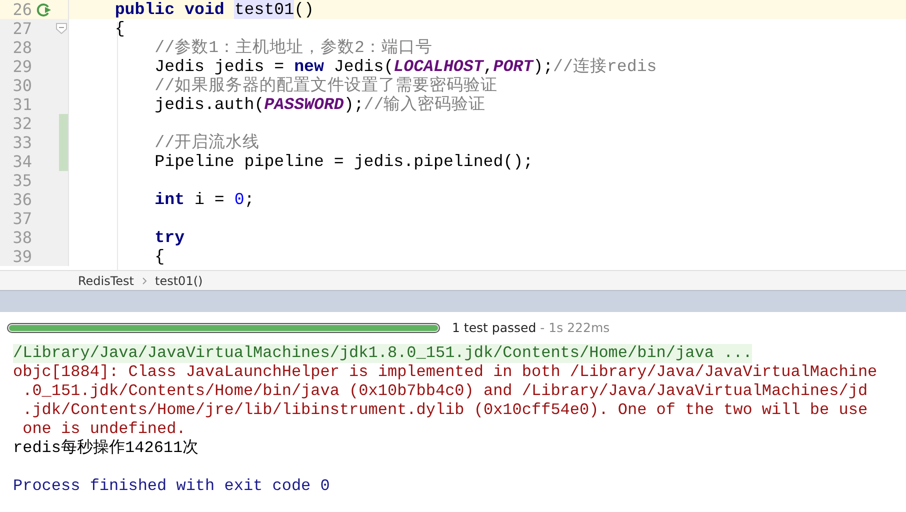  I want to click on line-number: 39, so click(22, 256).